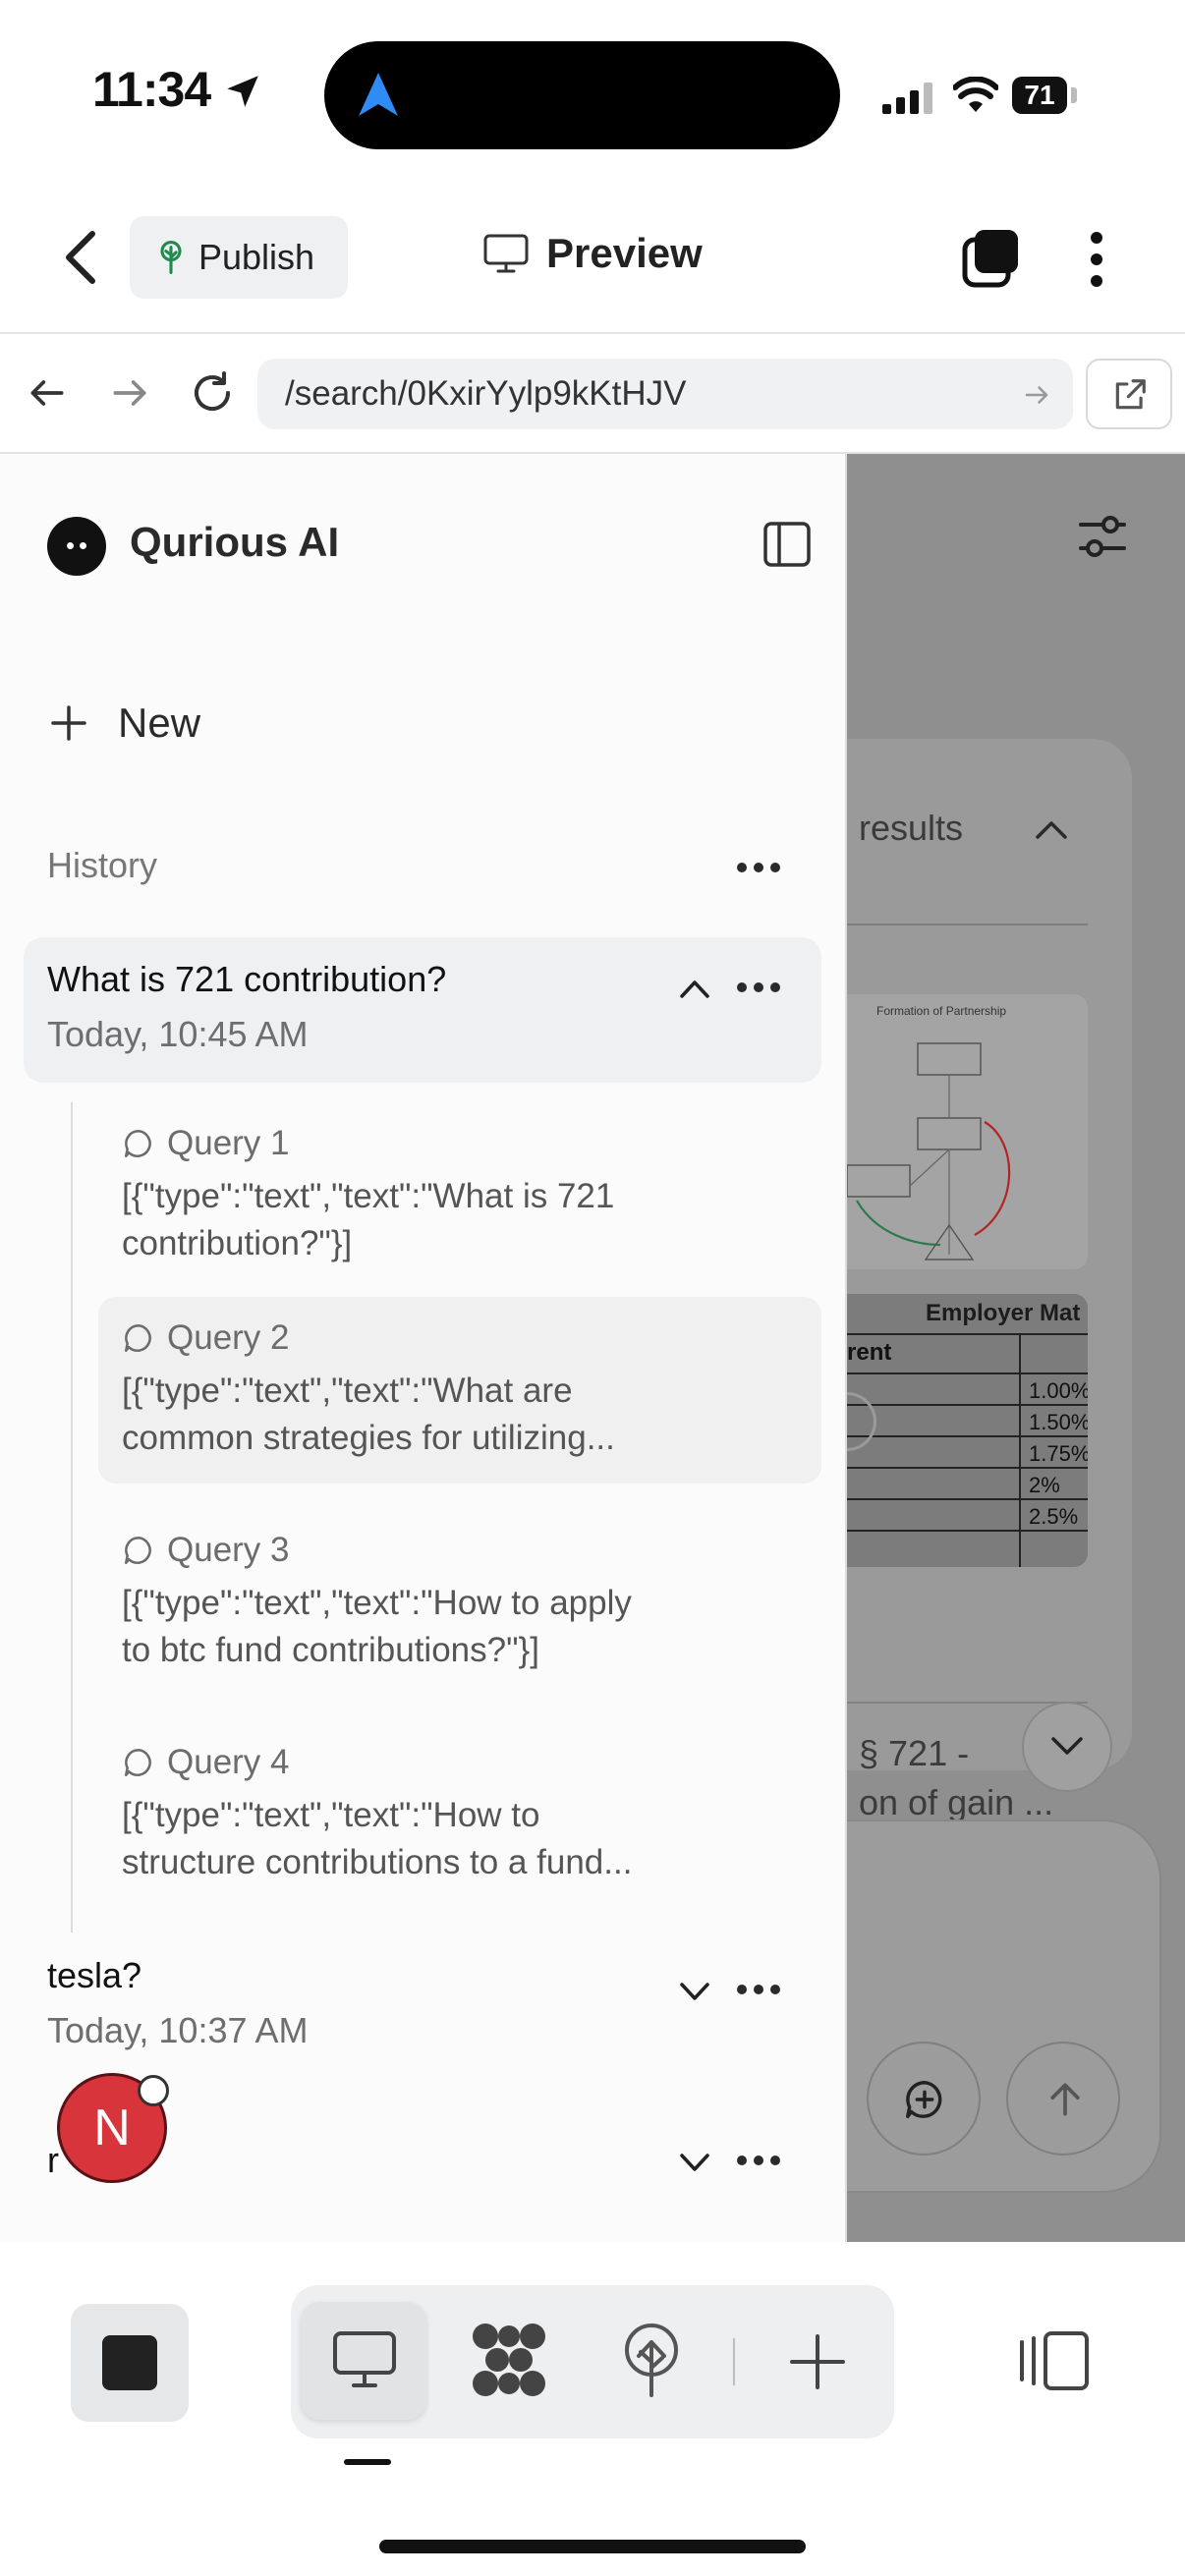 The height and width of the screenshot is (2576, 1185). I want to click on send-button, so click(1063, 2099).